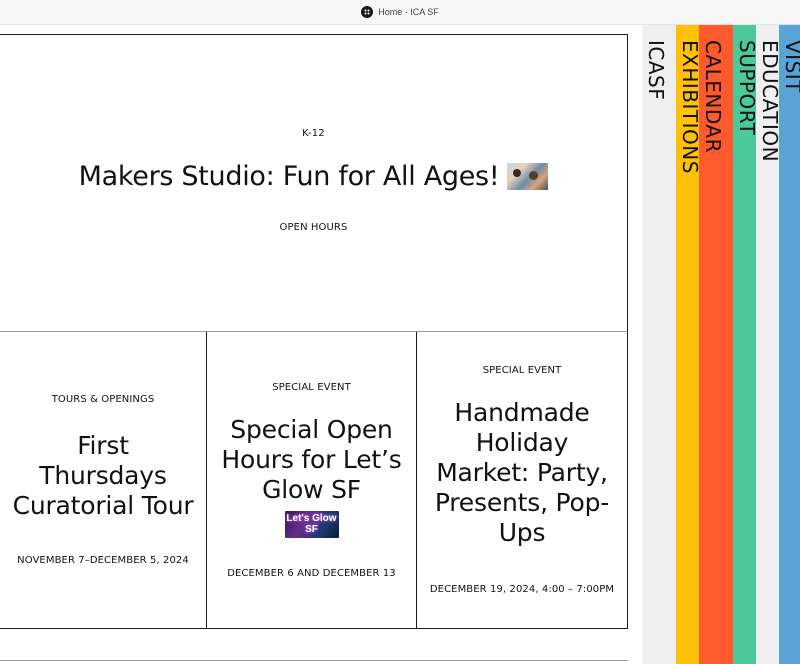 This screenshot has width=800, height=664. I want to click on nav-item-calendar: CALENDAR, so click(716, 344).